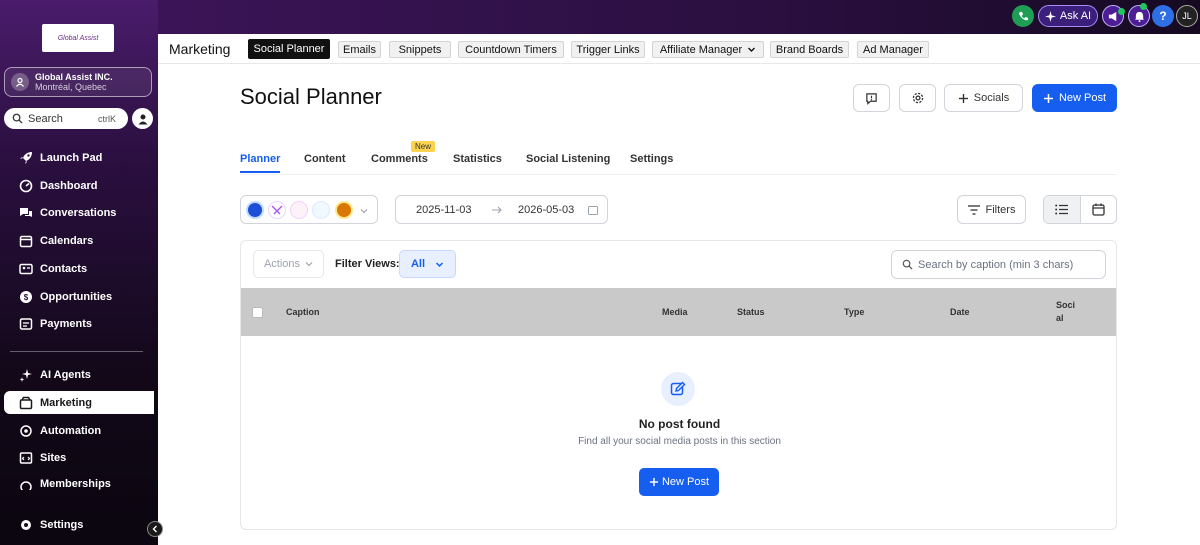 The height and width of the screenshot is (545, 1200). I want to click on user-avatar: JL, so click(1187, 16).